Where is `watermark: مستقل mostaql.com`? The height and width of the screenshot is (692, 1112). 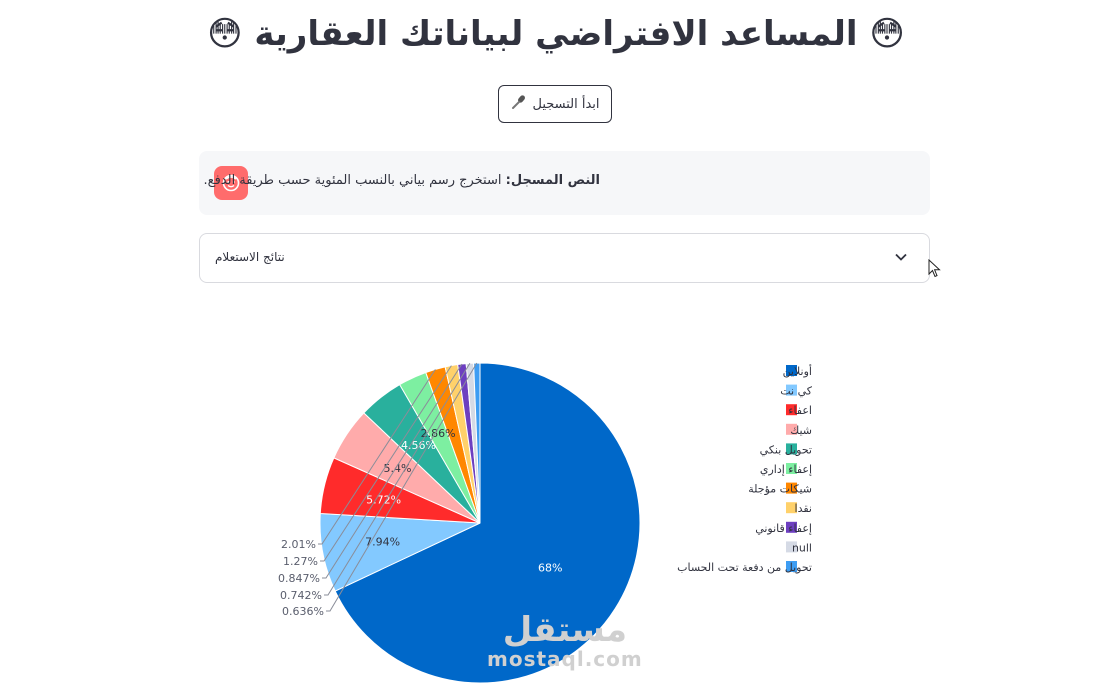
watermark: مستقل mostaql.com is located at coordinates (565, 641).